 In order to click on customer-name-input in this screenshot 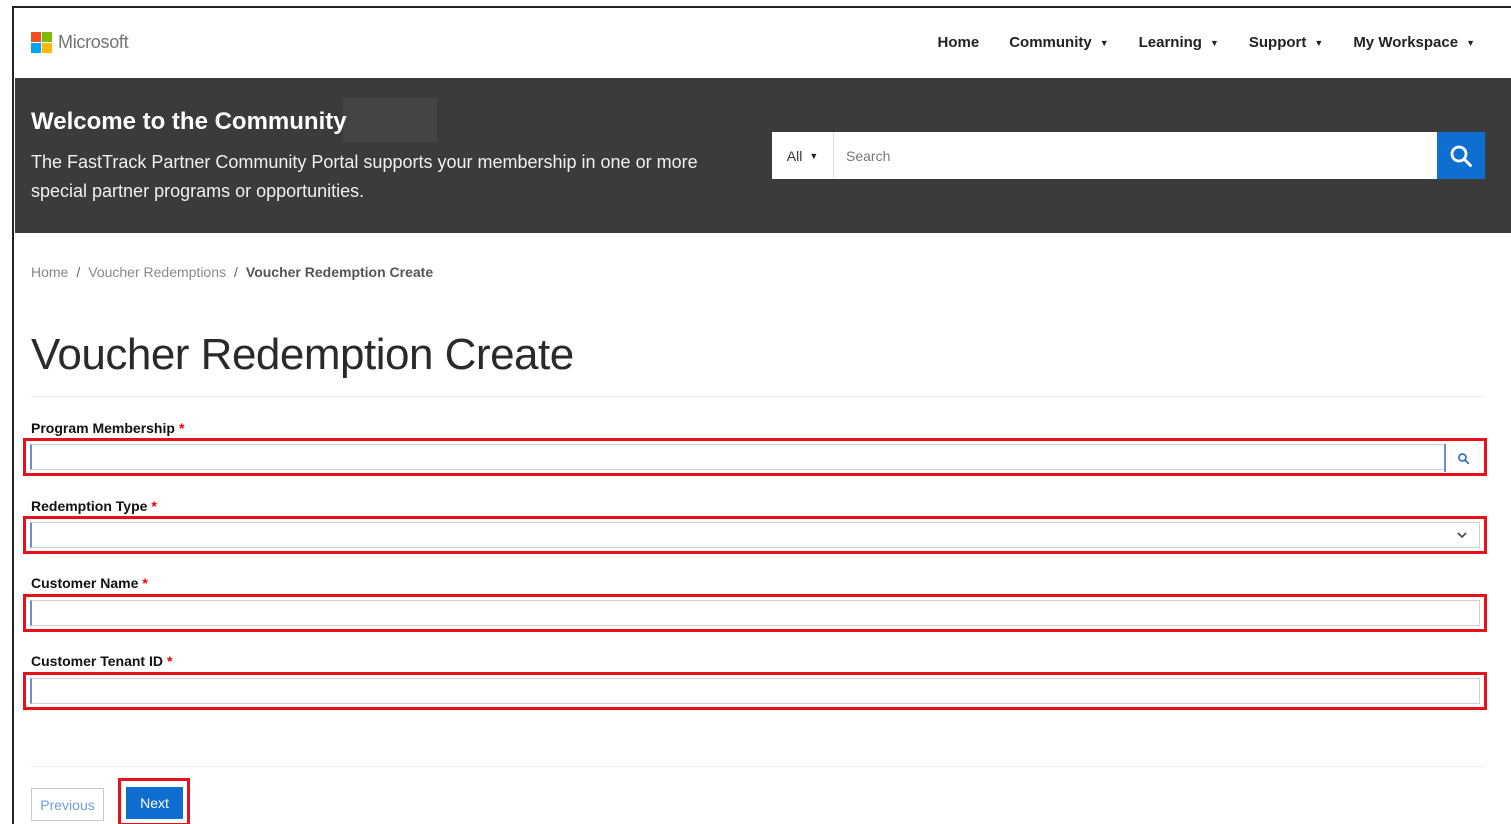, I will do `click(755, 613)`.